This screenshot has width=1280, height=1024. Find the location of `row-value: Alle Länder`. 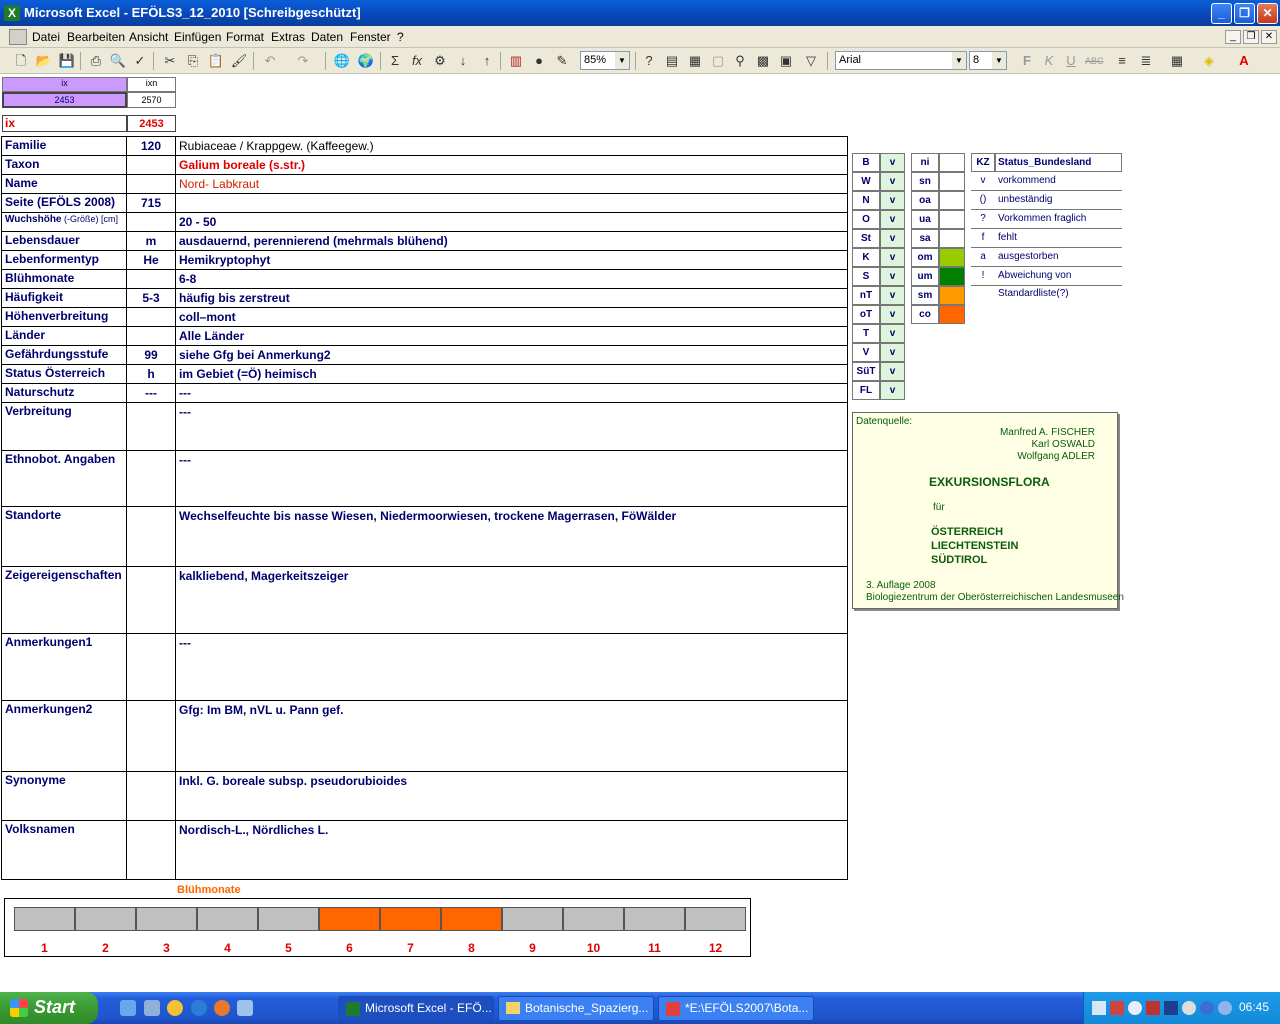

row-value: Alle Länder is located at coordinates (511, 336).